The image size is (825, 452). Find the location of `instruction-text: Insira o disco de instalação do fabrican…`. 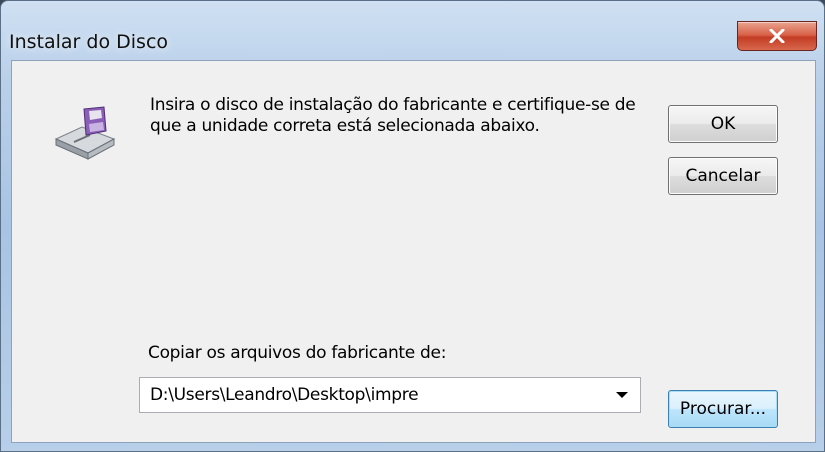

instruction-text: Insira o disco de instalação do fabrican… is located at coordinates (393, 115).